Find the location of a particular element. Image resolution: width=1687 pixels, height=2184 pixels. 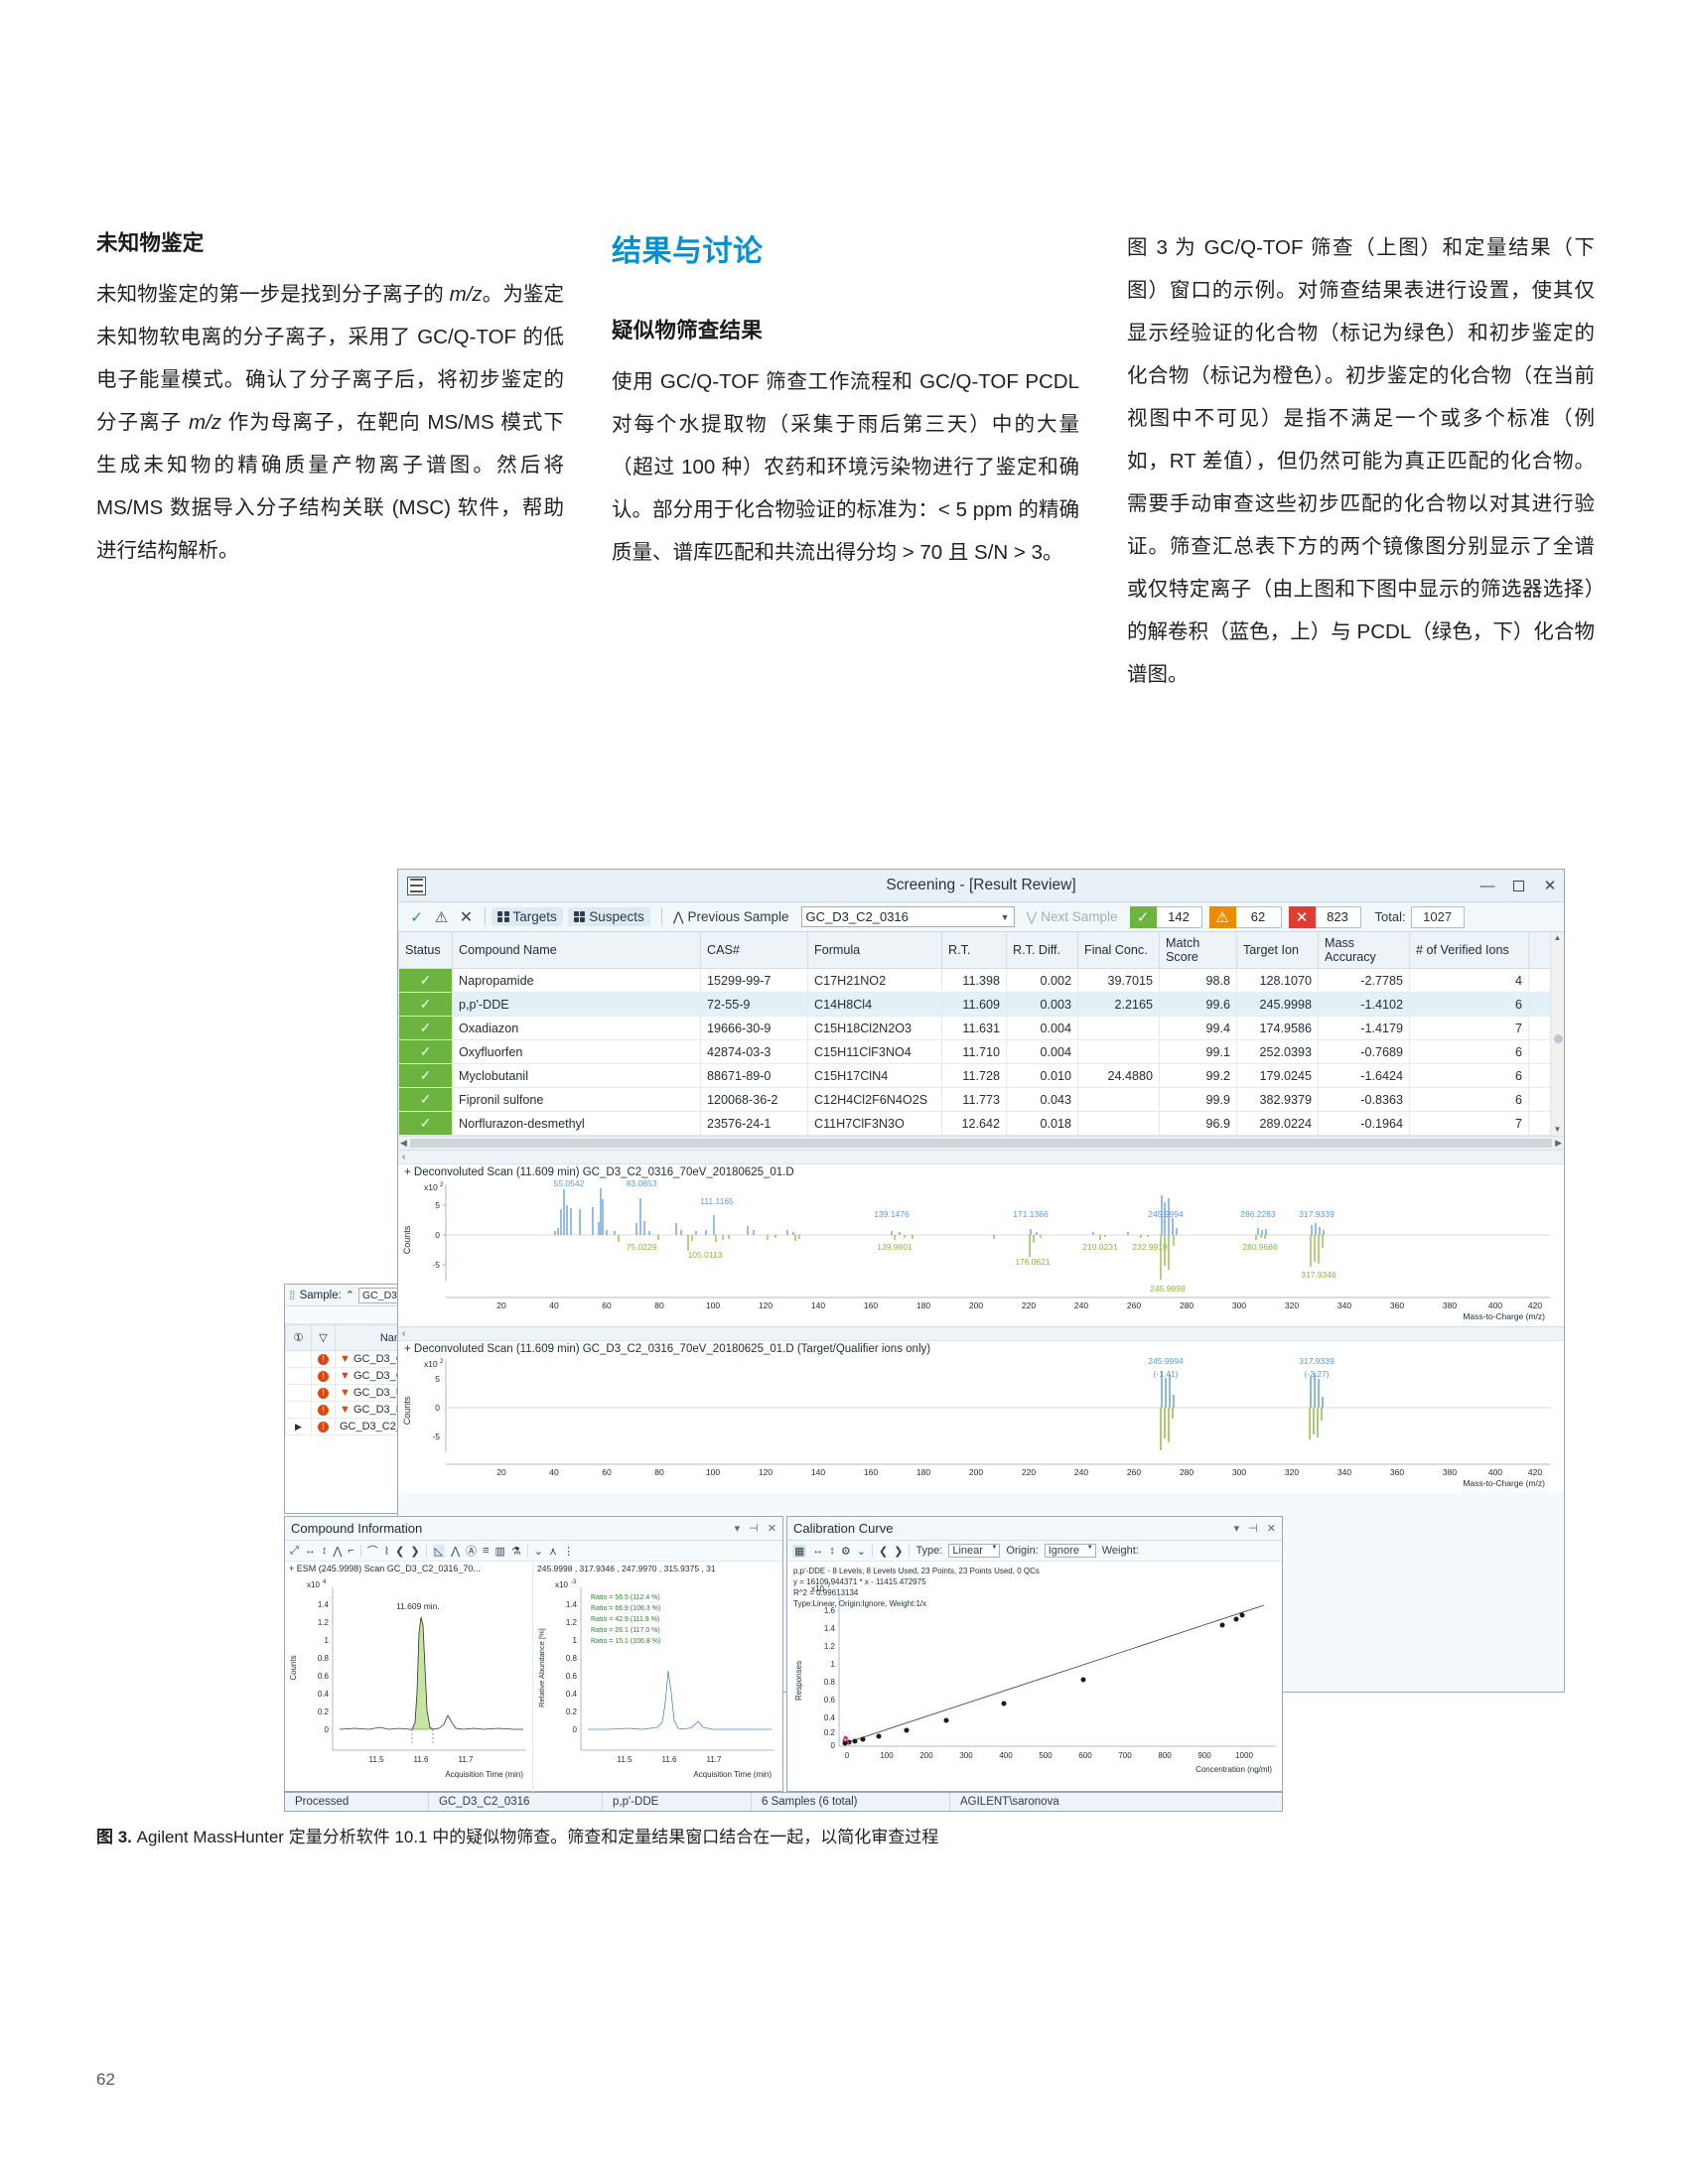

spectrum-panel-collapse-bar: ‹ is located at coordinates (981, 1157).